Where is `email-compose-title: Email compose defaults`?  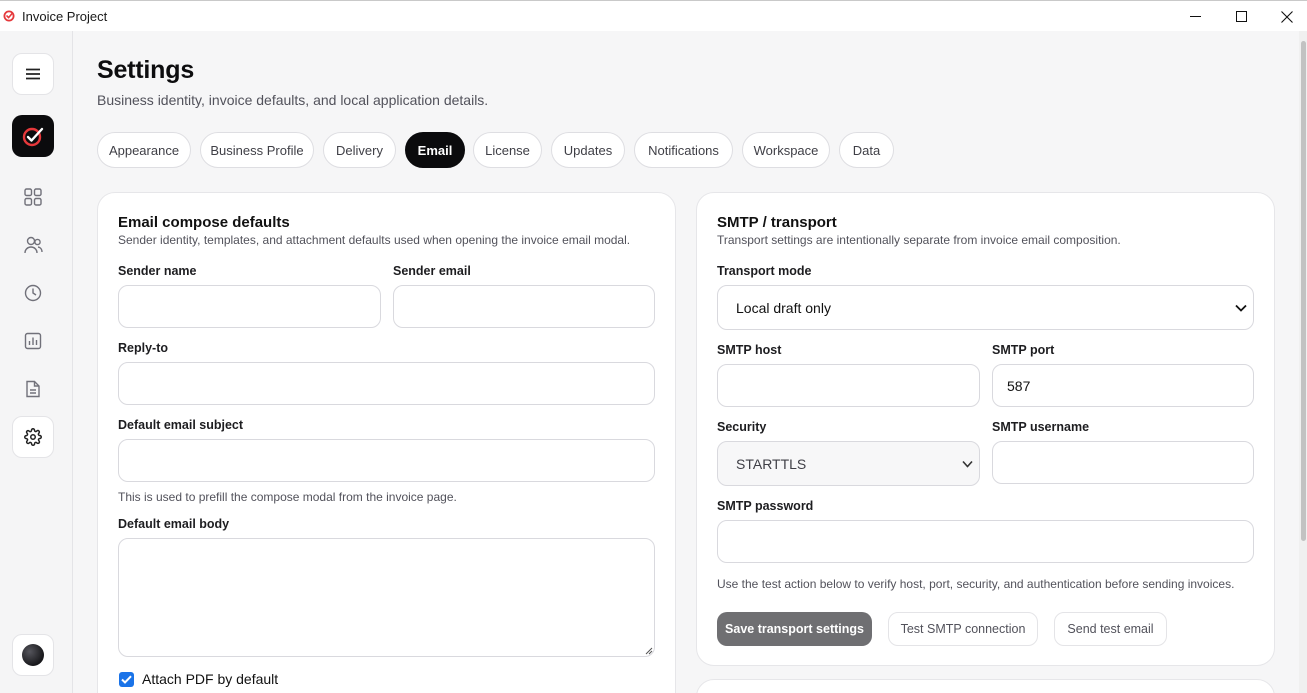 email-compose-title: Email compose defaults is located at coordinates (204, 222).